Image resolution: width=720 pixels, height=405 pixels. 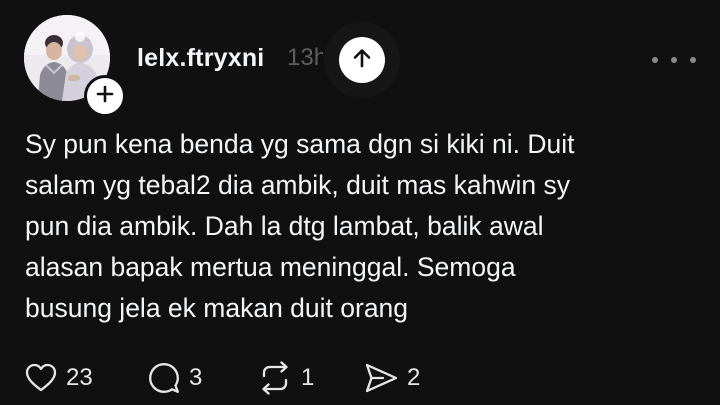 What do you see at coordinates (196, 377) in the screenshot?
I see `reply-count: 3` at bounding box center [196, 377].